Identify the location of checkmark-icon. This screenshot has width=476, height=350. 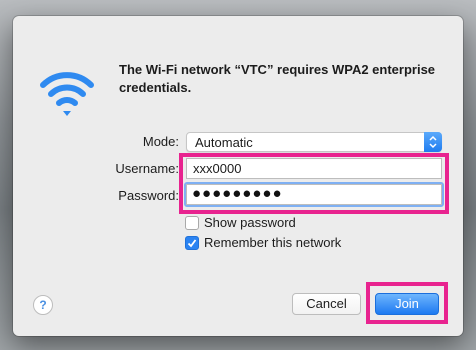
(192, 243).